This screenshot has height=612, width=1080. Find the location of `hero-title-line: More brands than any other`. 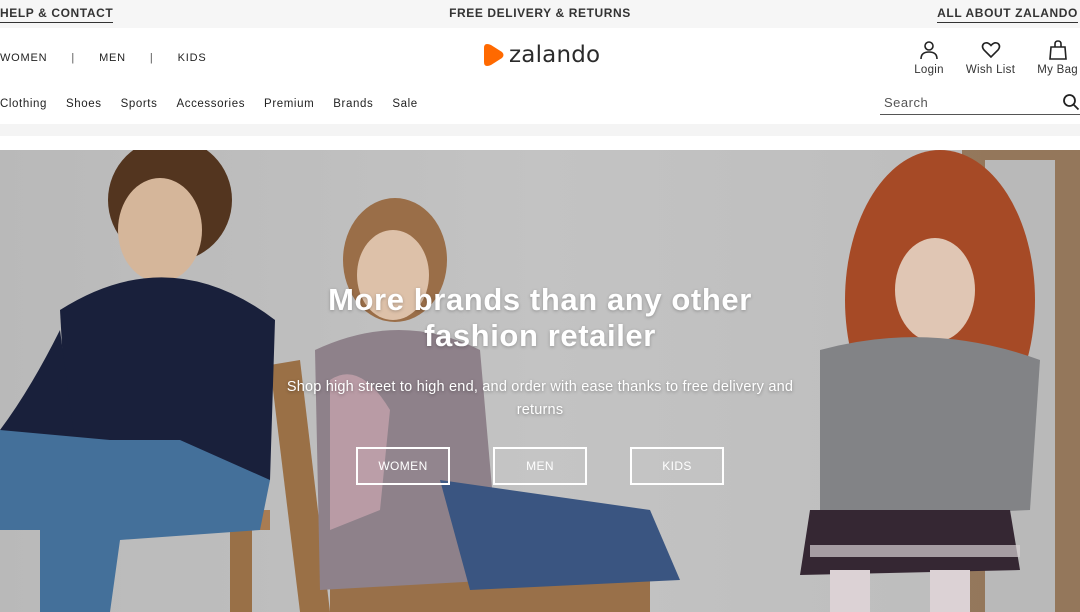

hero-title-line: More brands than any other is located at coordinates (540, 299).